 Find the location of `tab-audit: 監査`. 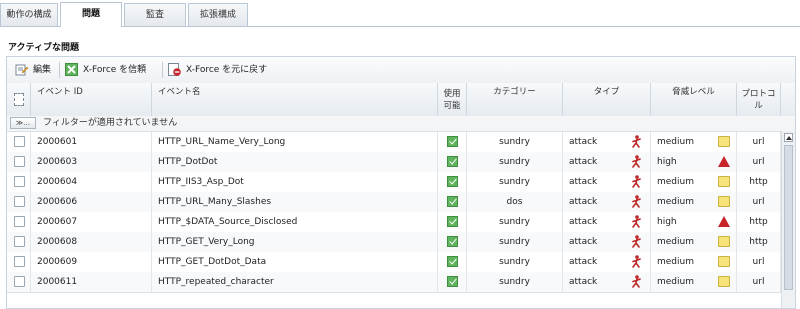

tab-audit: 監査 is located at coordinates (155, 14).